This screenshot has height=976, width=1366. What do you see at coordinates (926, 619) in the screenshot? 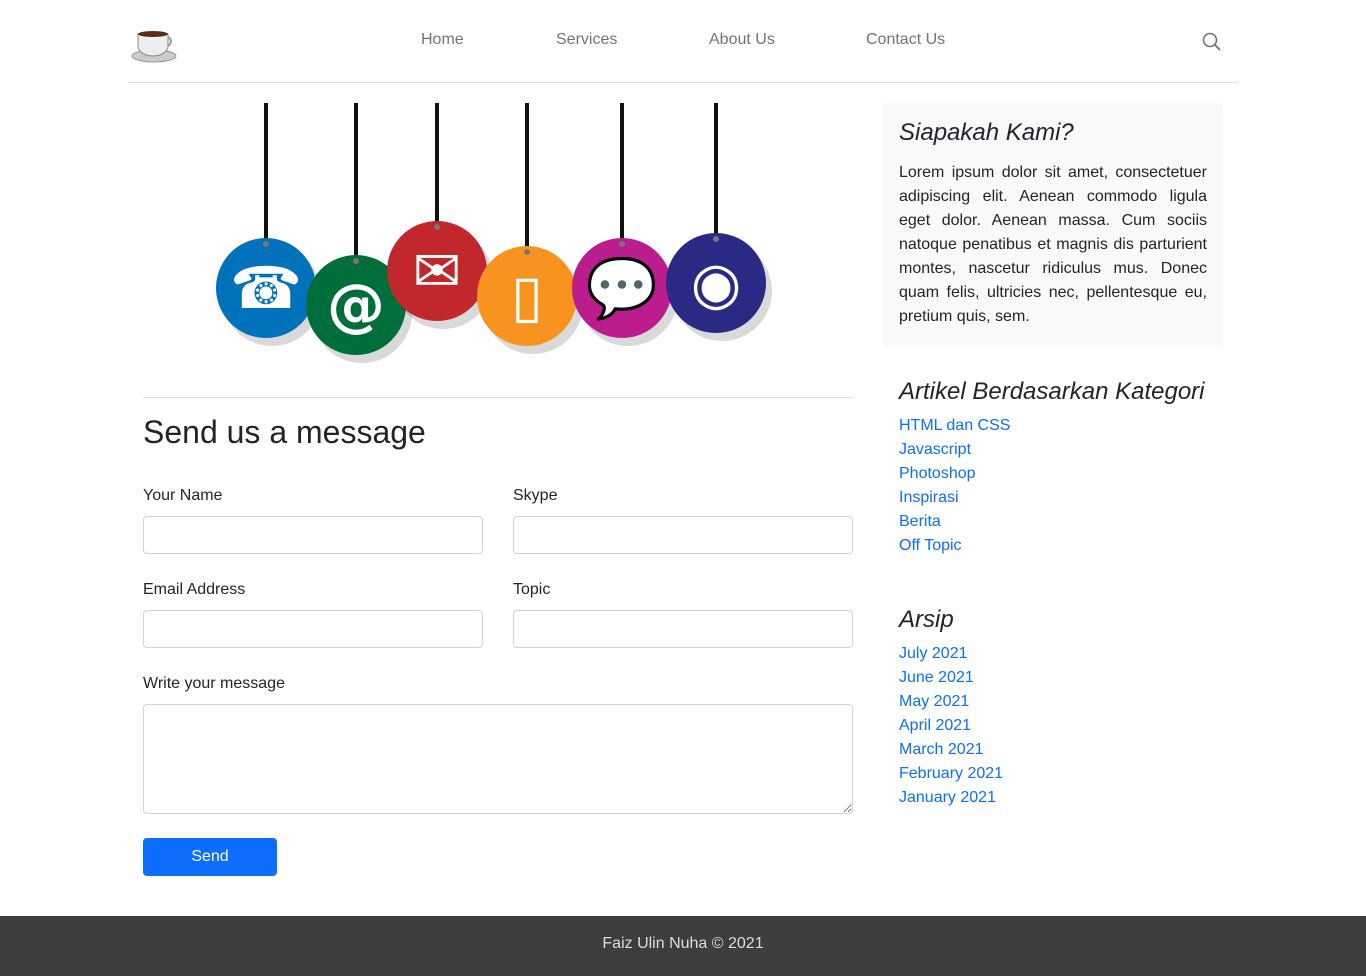
I see `archive-title: Arsip` at bounding box center [926, 619].